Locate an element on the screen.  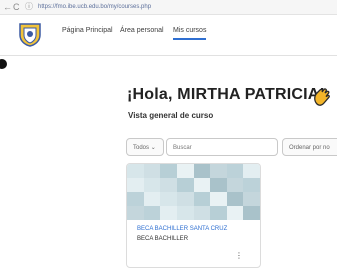
section-heading: Vista general de curso is located at coordinates (171, 115).